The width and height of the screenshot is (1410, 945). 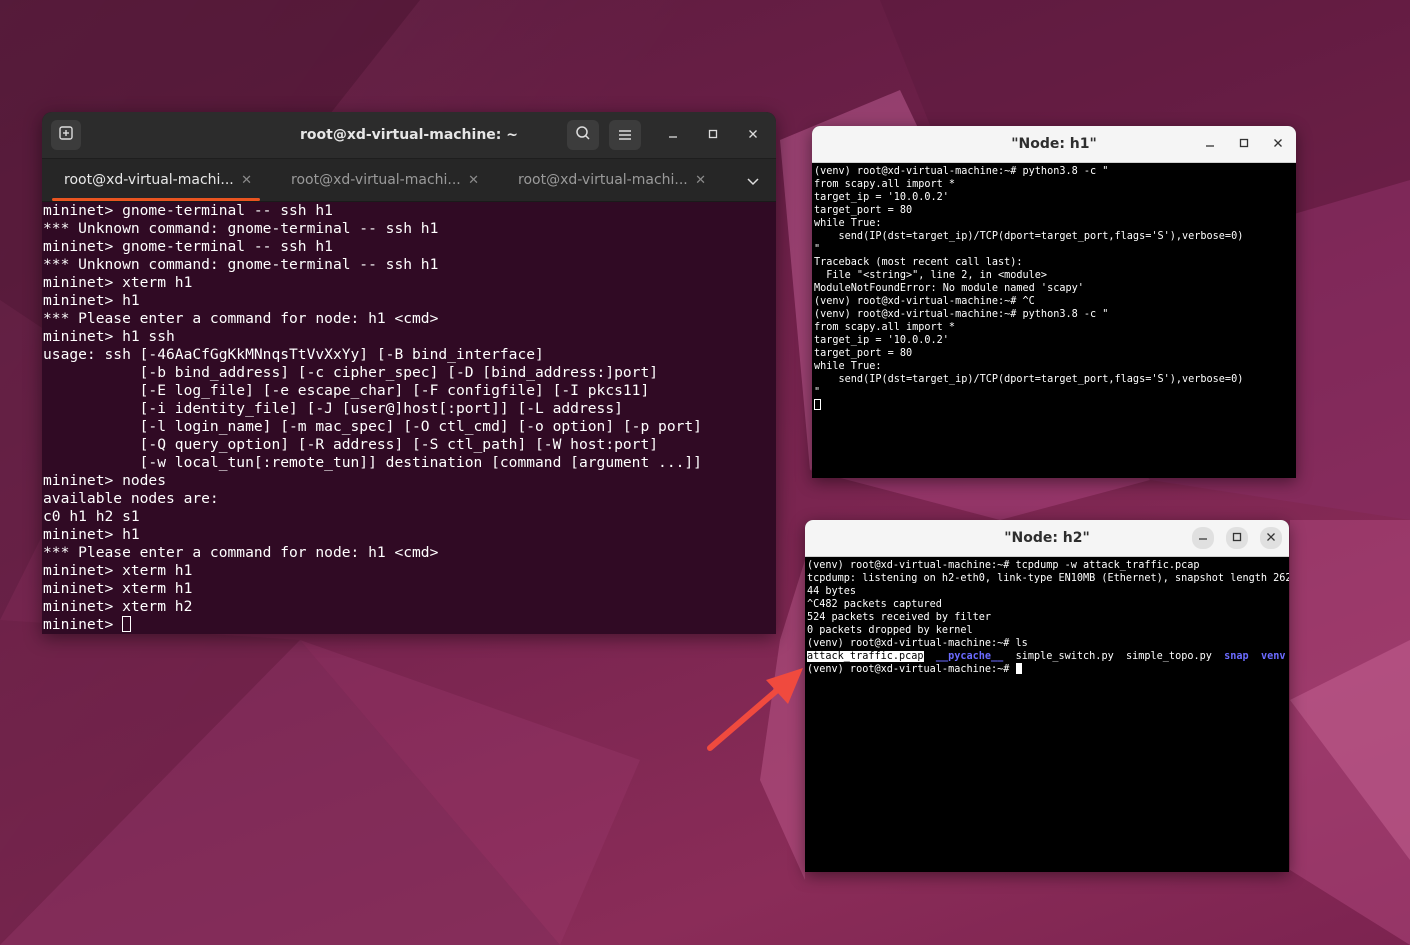 What do you see at coordinates (817, 249) in the screenshot?
I see `terminal-line: "` at bounding box center [817, 249].